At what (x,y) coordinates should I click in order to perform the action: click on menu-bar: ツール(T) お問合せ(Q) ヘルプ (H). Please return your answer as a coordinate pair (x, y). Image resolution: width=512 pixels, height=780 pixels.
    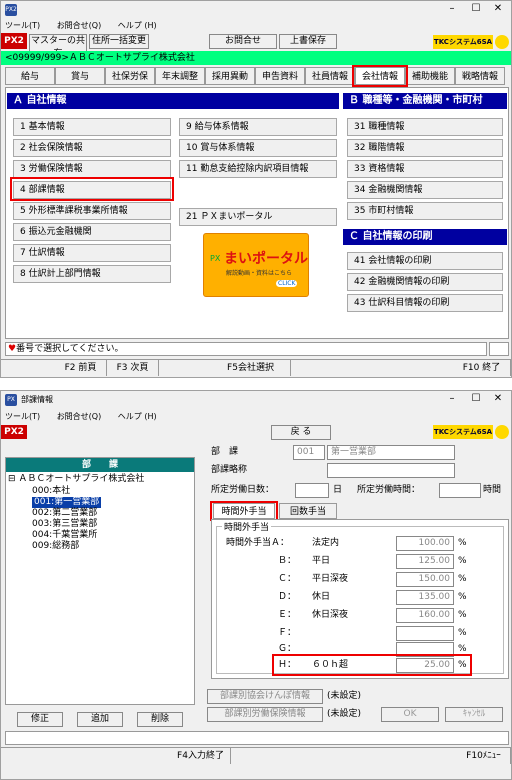
    Looking at the image, I should click on (256, 26).